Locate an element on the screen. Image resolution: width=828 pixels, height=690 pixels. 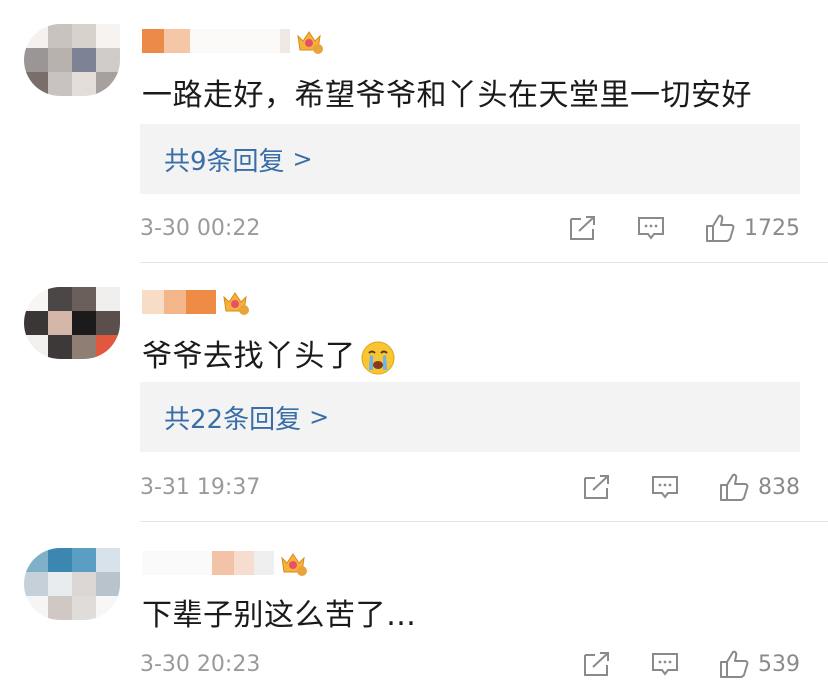
crying-face-icon is located at coordinates (377, 357).